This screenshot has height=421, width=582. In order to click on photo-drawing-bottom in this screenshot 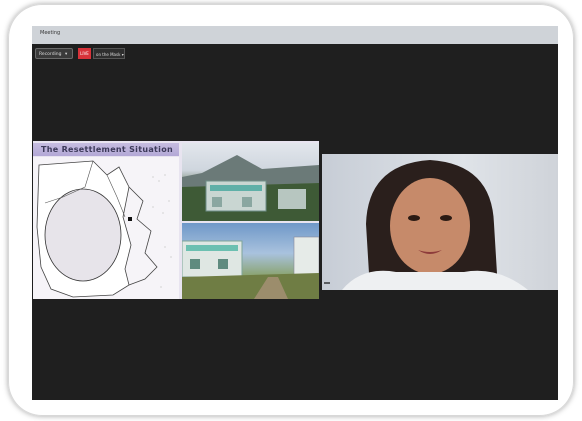, I will do `click(250, 267)`.